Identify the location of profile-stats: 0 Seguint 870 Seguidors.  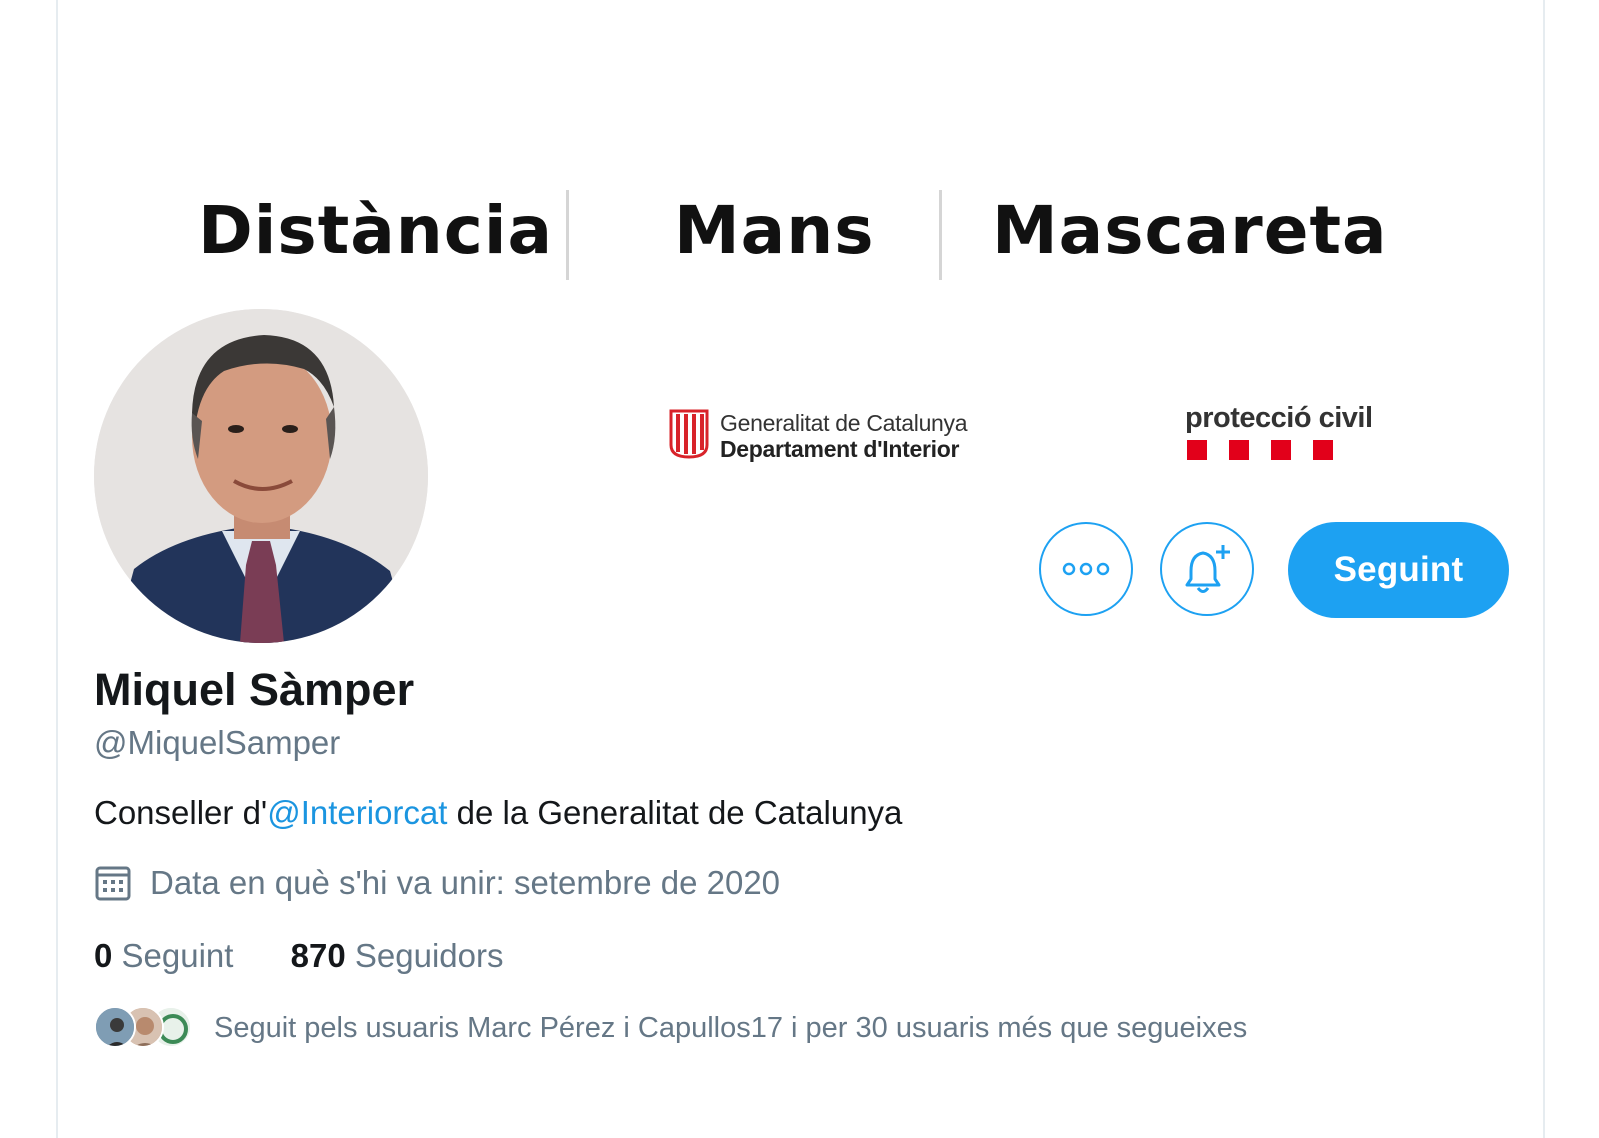
(298, 956).